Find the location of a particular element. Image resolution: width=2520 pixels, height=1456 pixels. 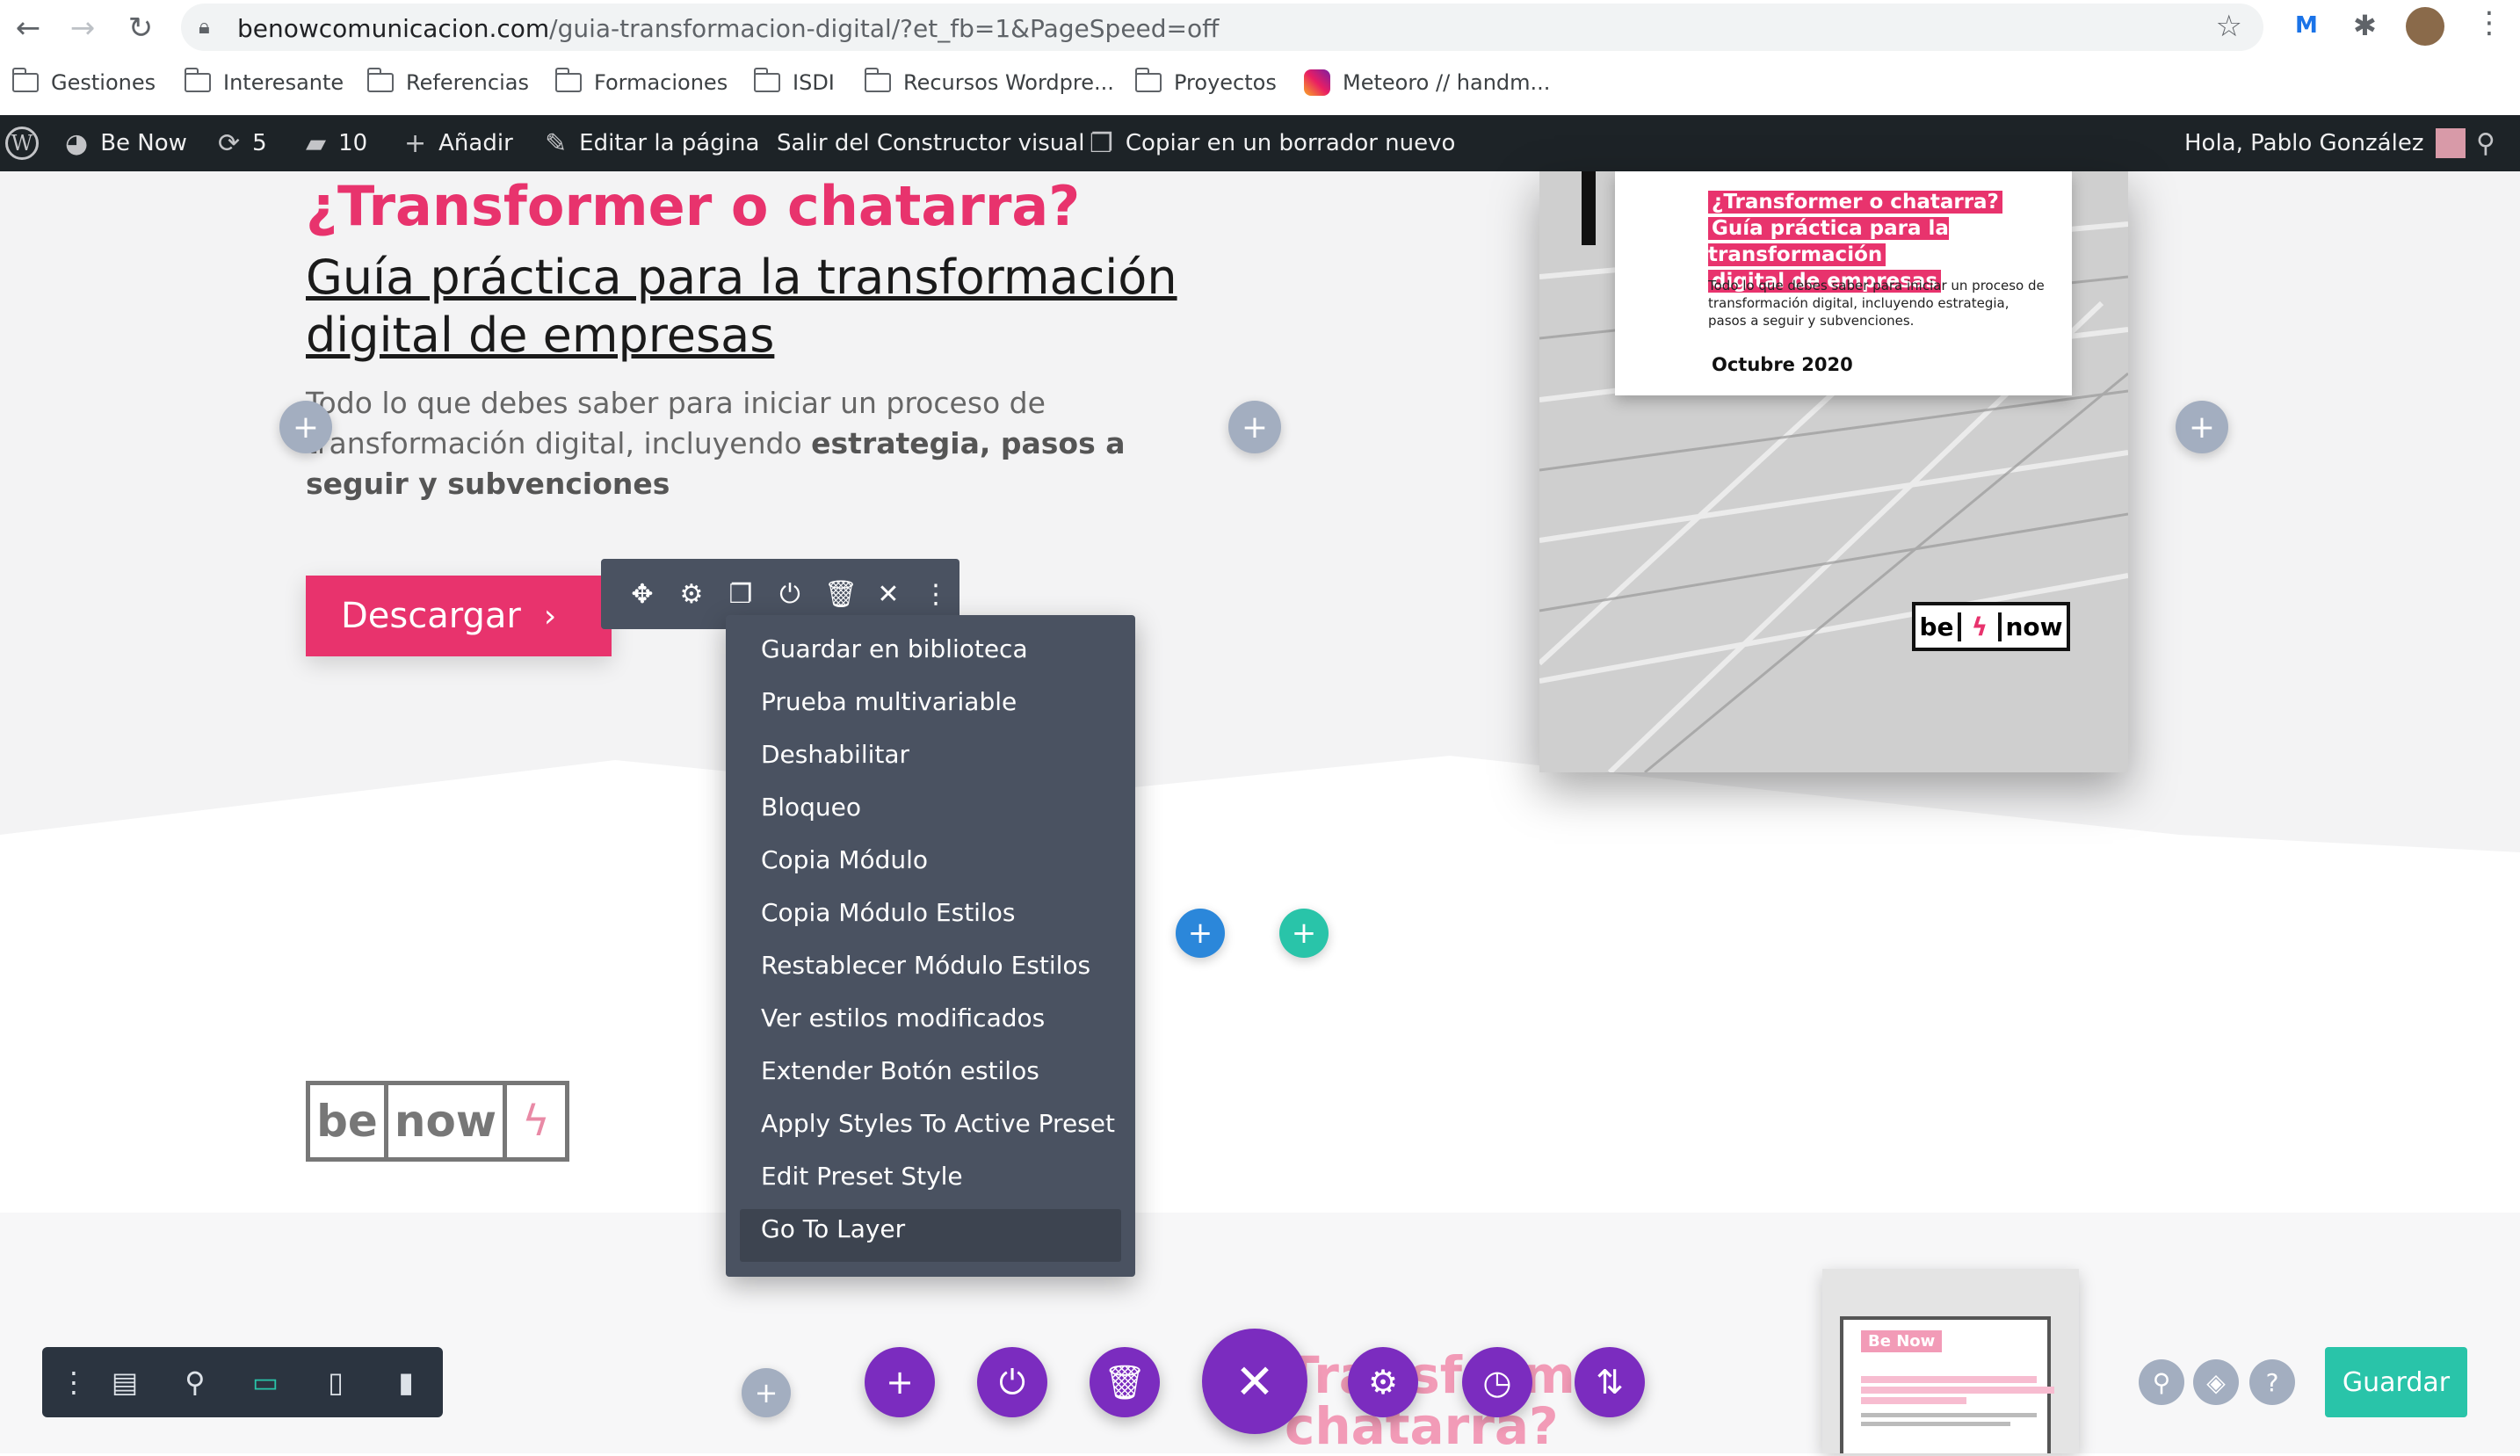

back-icon: ← is located at coordinates (28, 28).